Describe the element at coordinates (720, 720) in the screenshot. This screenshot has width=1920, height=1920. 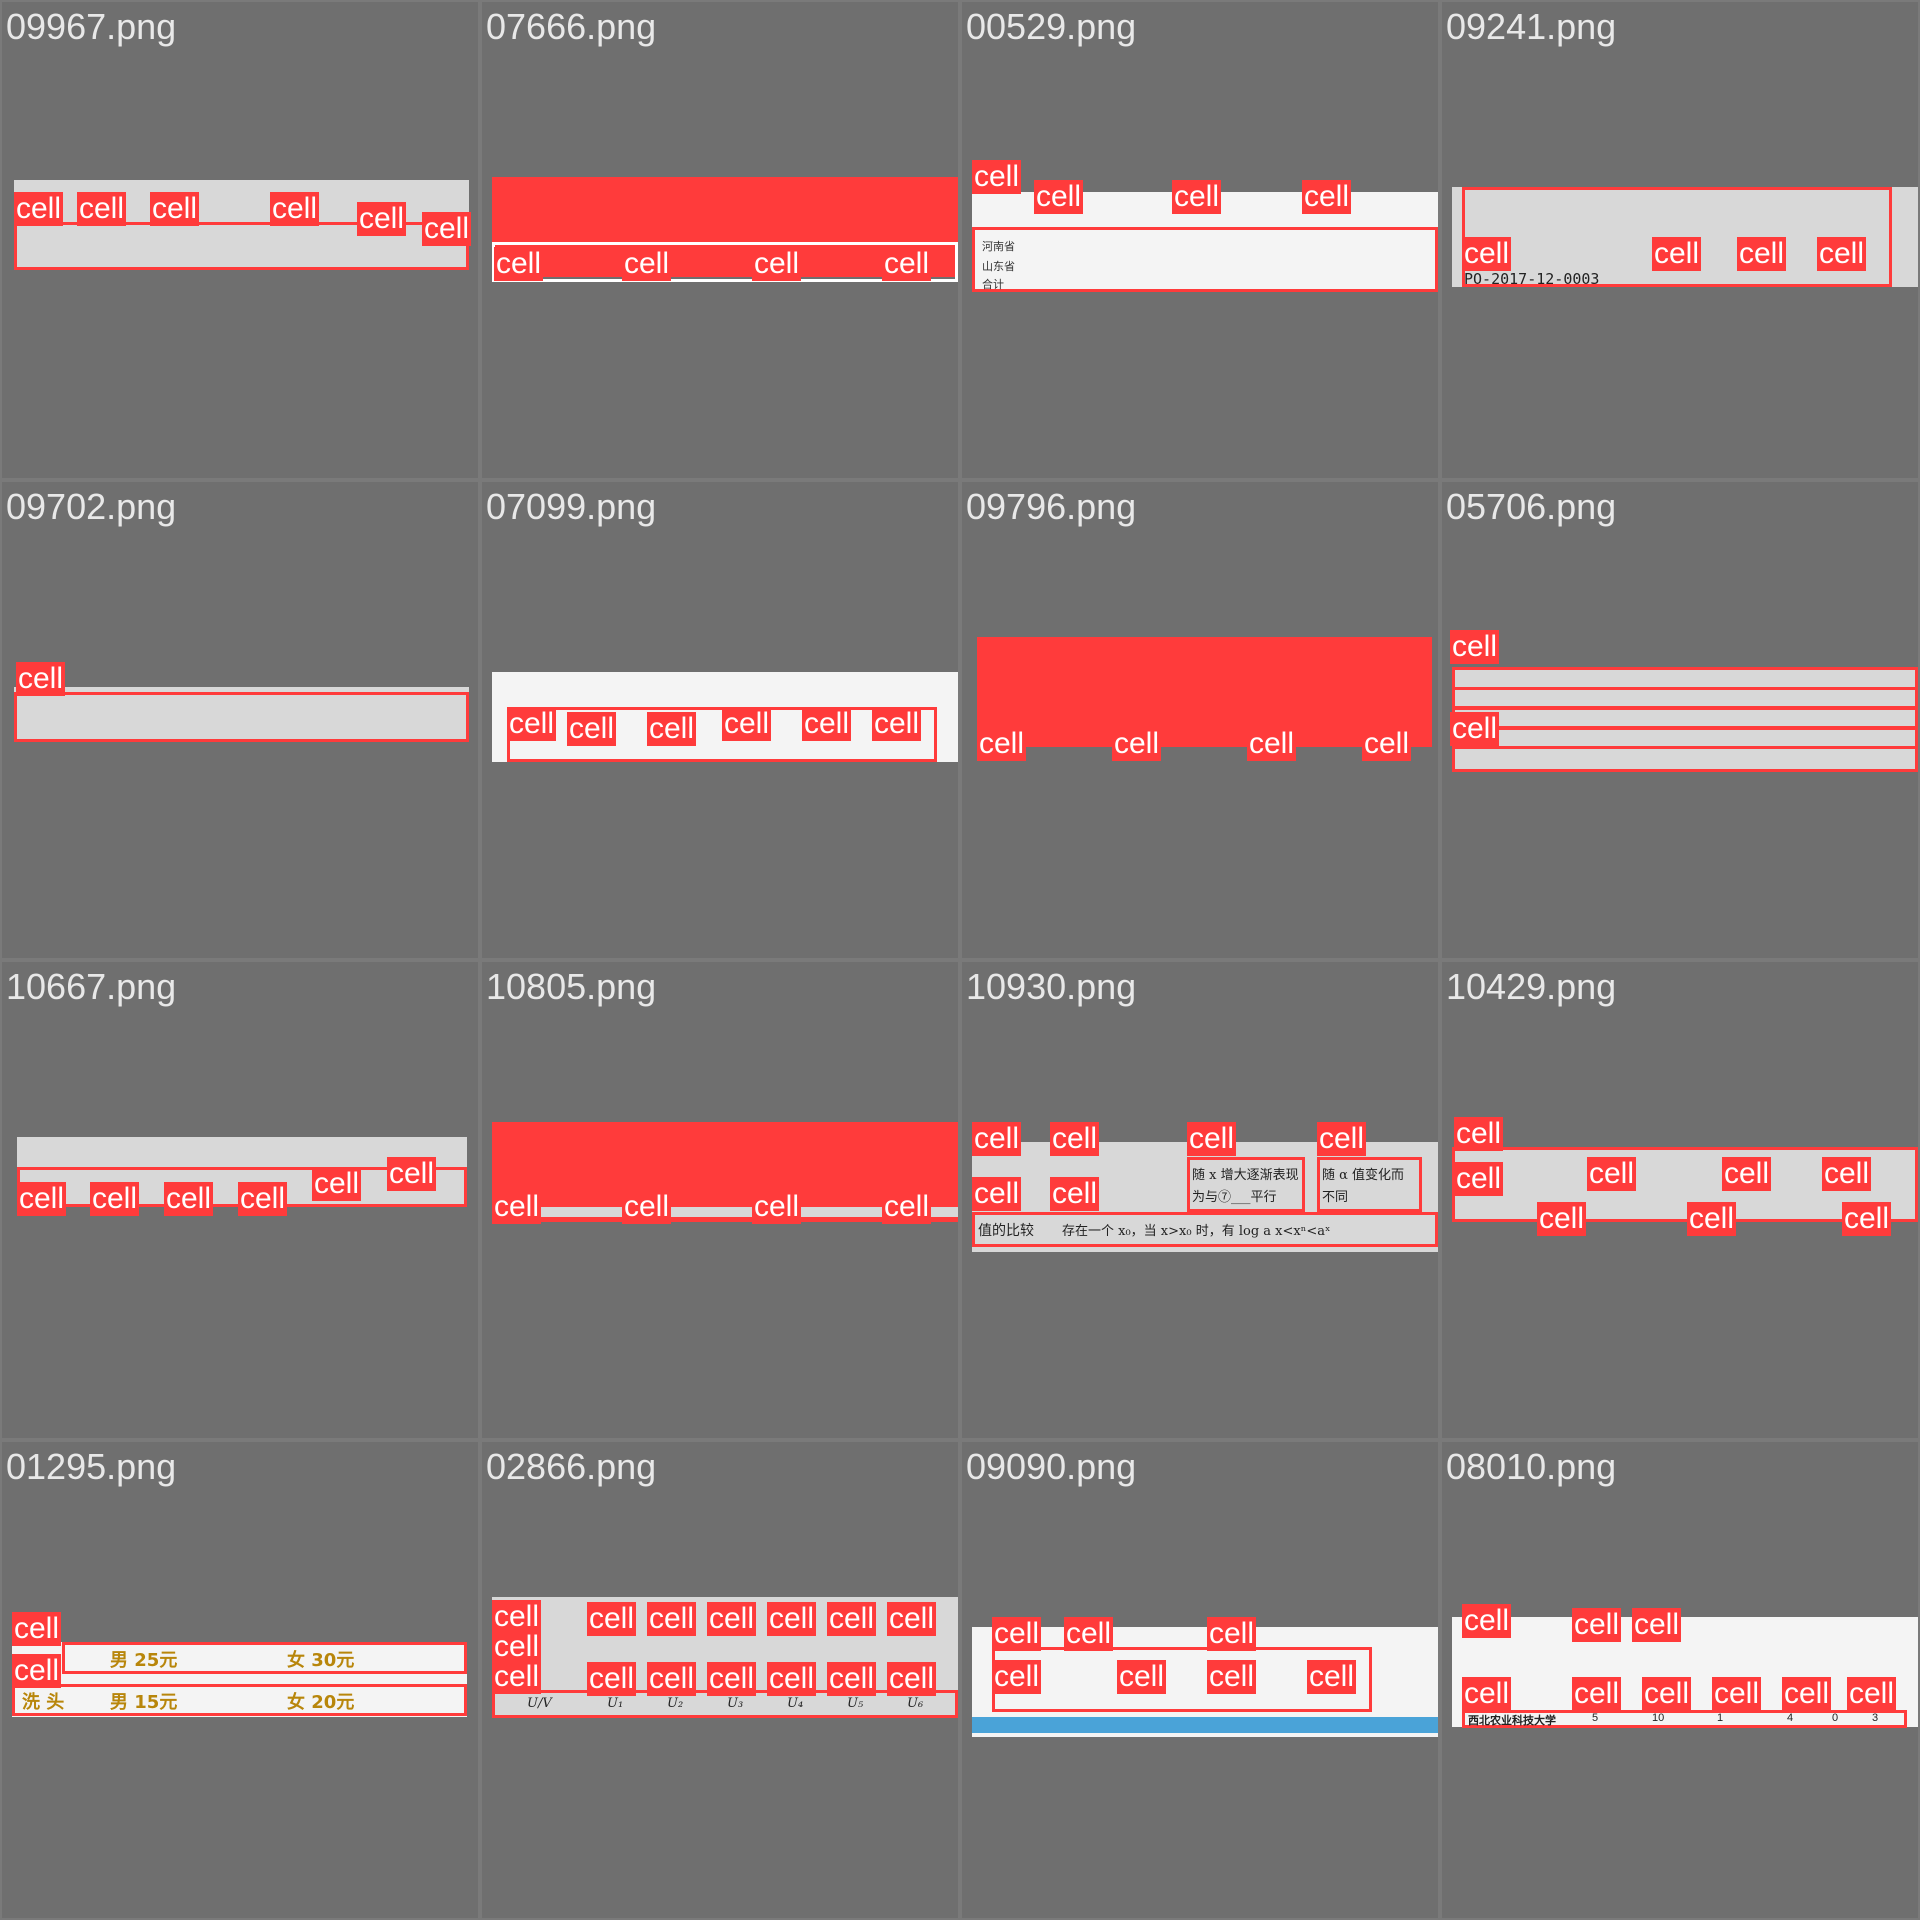
I see `tile: 07099.png cell cell cell cell cell cell` at that location.